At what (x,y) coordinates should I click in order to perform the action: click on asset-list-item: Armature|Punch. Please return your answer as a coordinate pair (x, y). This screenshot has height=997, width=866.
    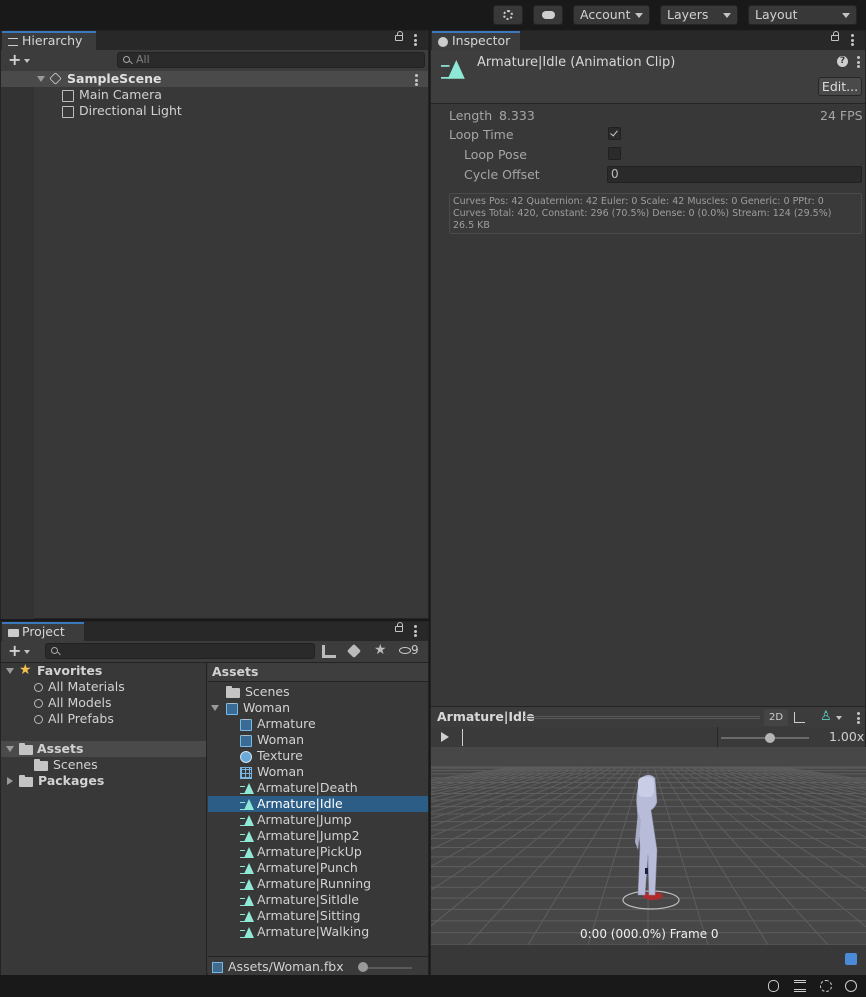
    Looking at the image, I should click on (318, 868).